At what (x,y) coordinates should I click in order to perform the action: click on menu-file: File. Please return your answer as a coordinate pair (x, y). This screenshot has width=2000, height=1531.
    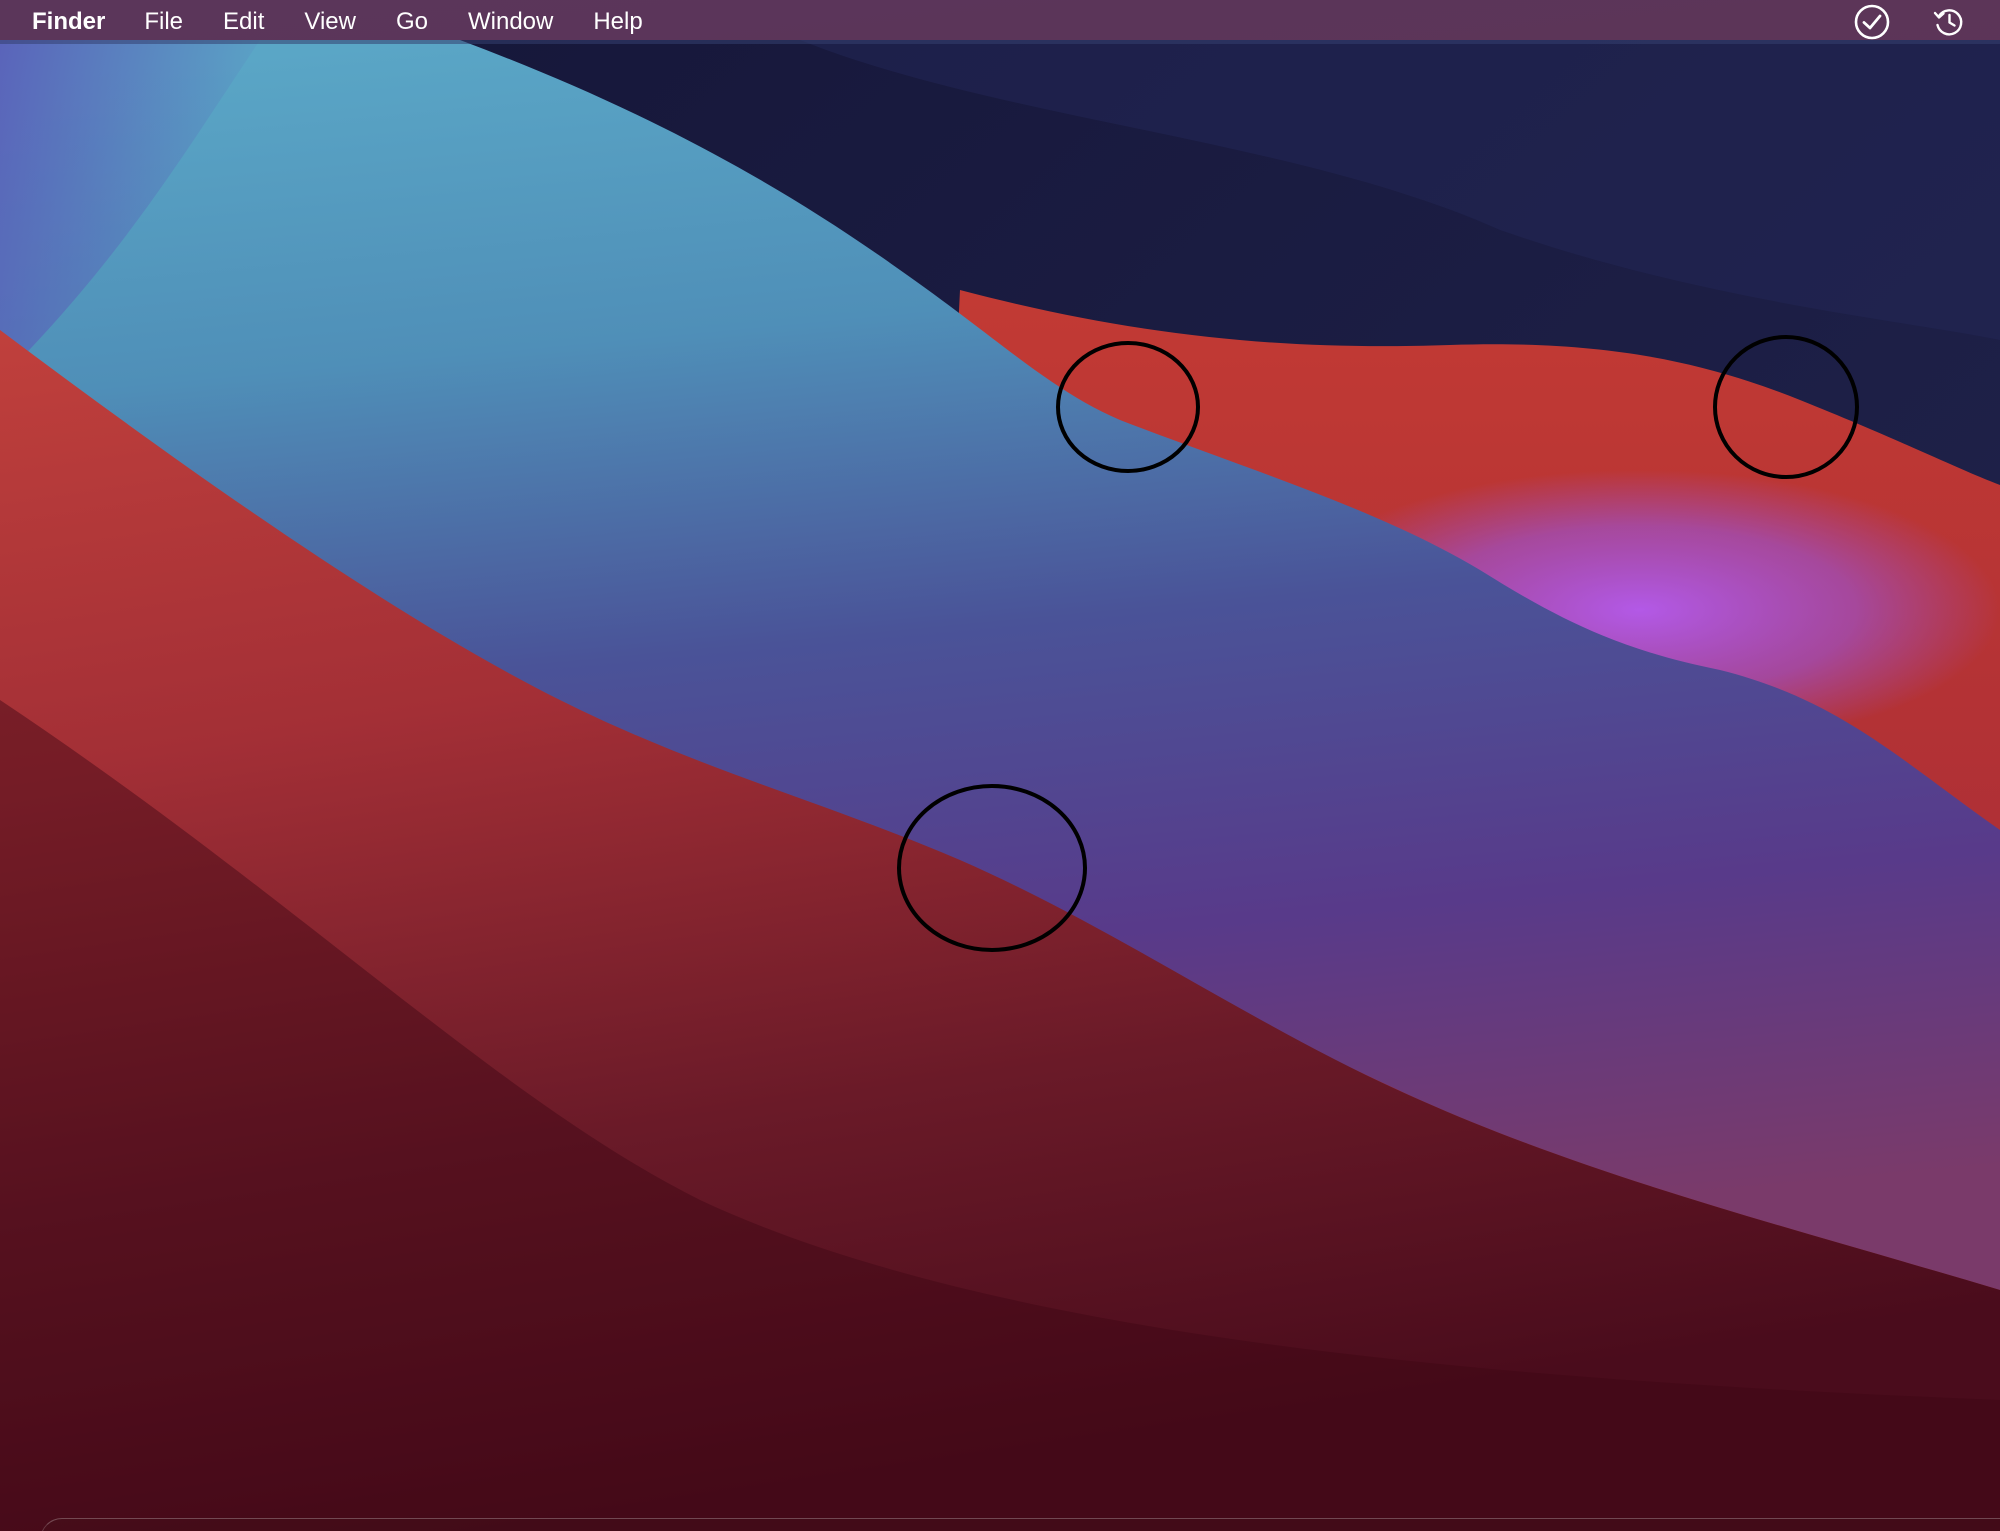
    Looking at the image, I should click on (163, 22).